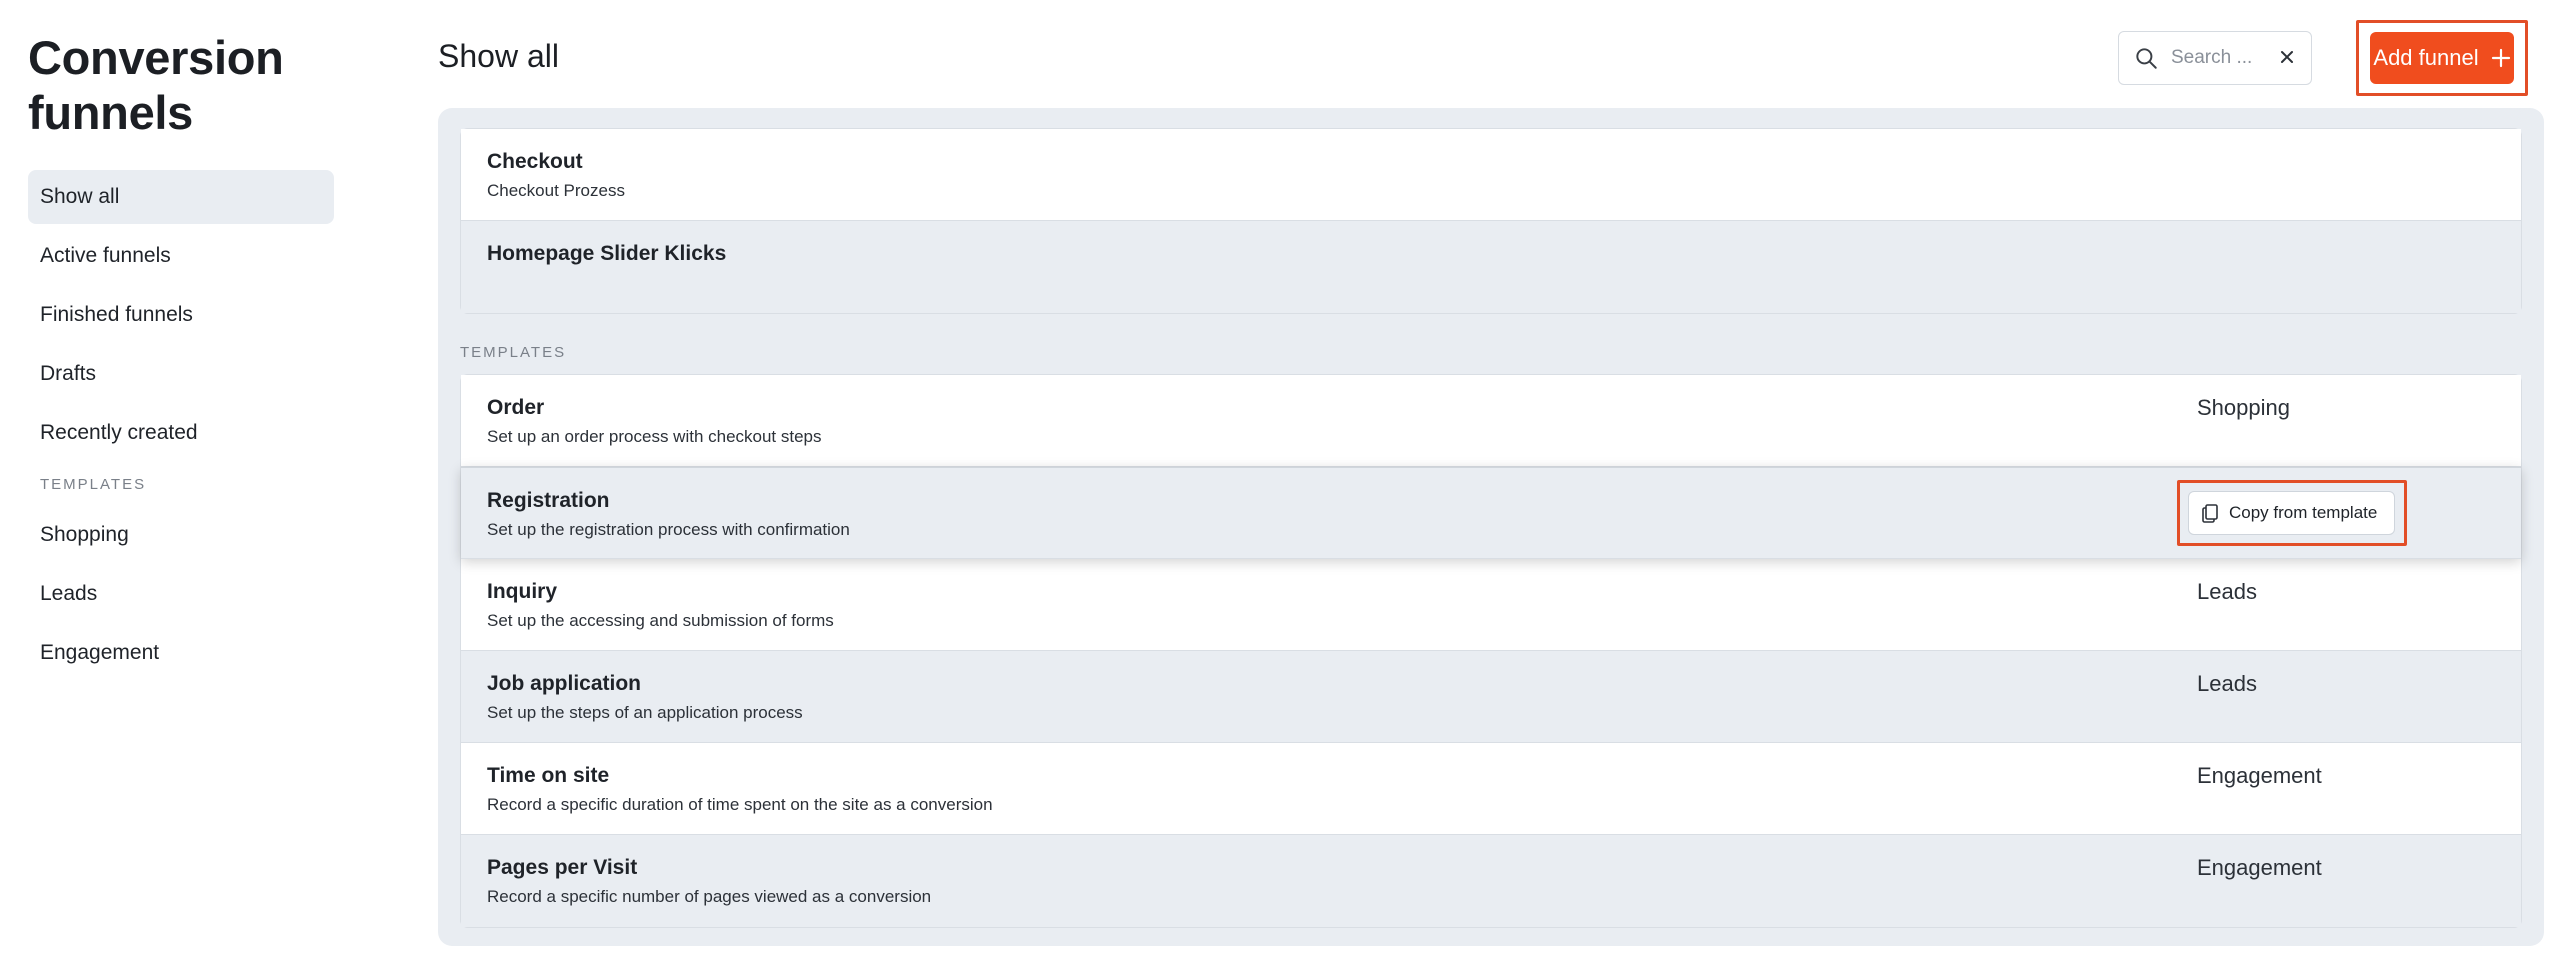  I want to click on sidebar-item-engagement: Engagement, so click(181, 653).